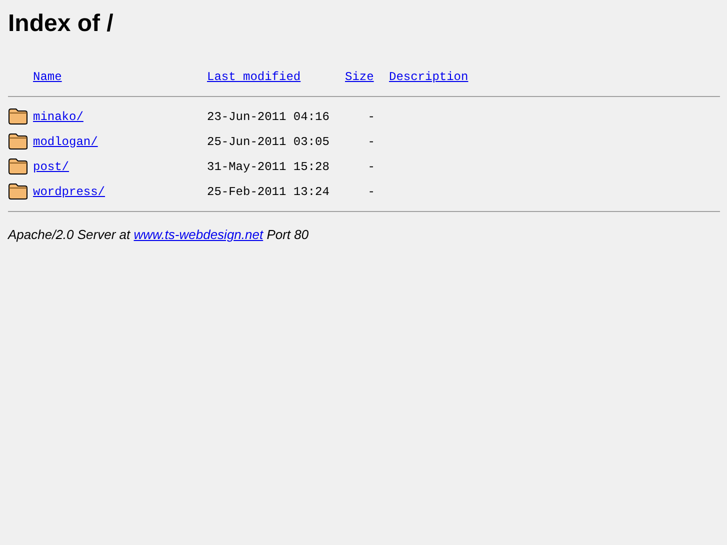 The image size is (727, 545). Describe the element at coordinates (199, 234) in the screenshot. I see `server-link: www.ts-webdesign.net` at that location.